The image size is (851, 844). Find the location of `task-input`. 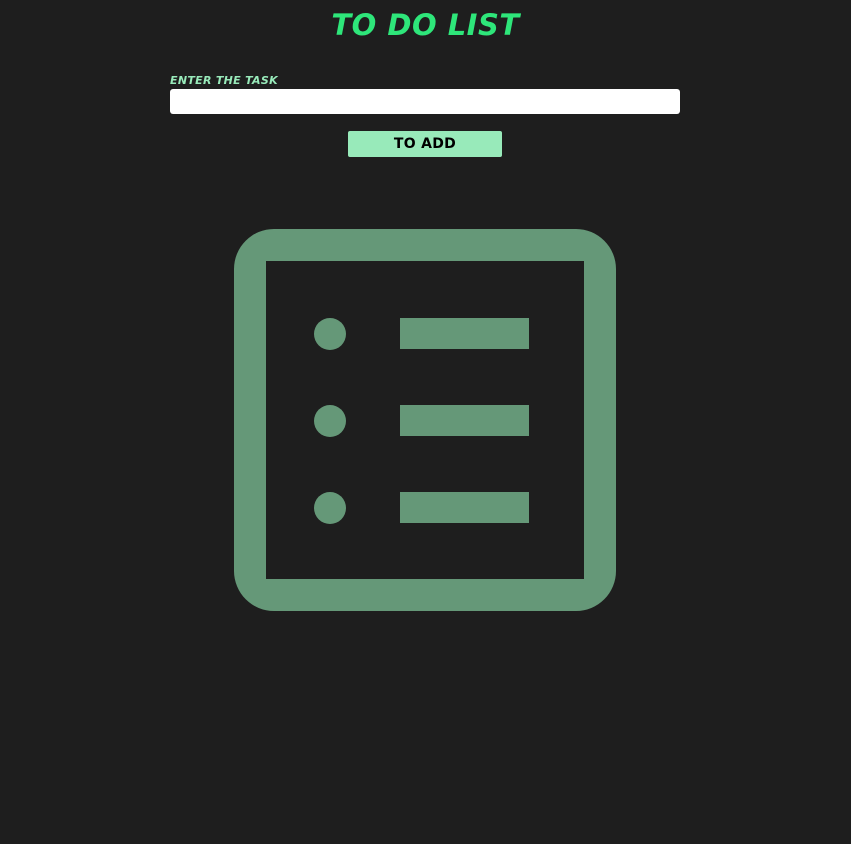

task-input is located at coordinates (425, 101).